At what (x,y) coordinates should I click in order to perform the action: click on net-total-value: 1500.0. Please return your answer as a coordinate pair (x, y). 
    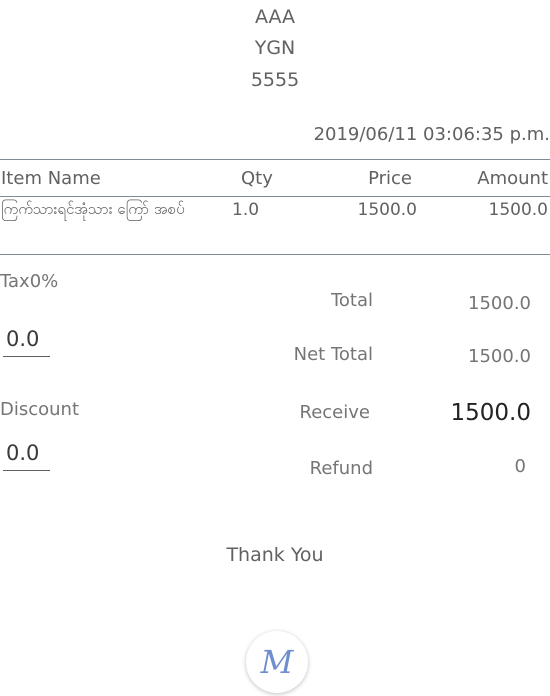
    Looking at the image, I should click on (499, 356).